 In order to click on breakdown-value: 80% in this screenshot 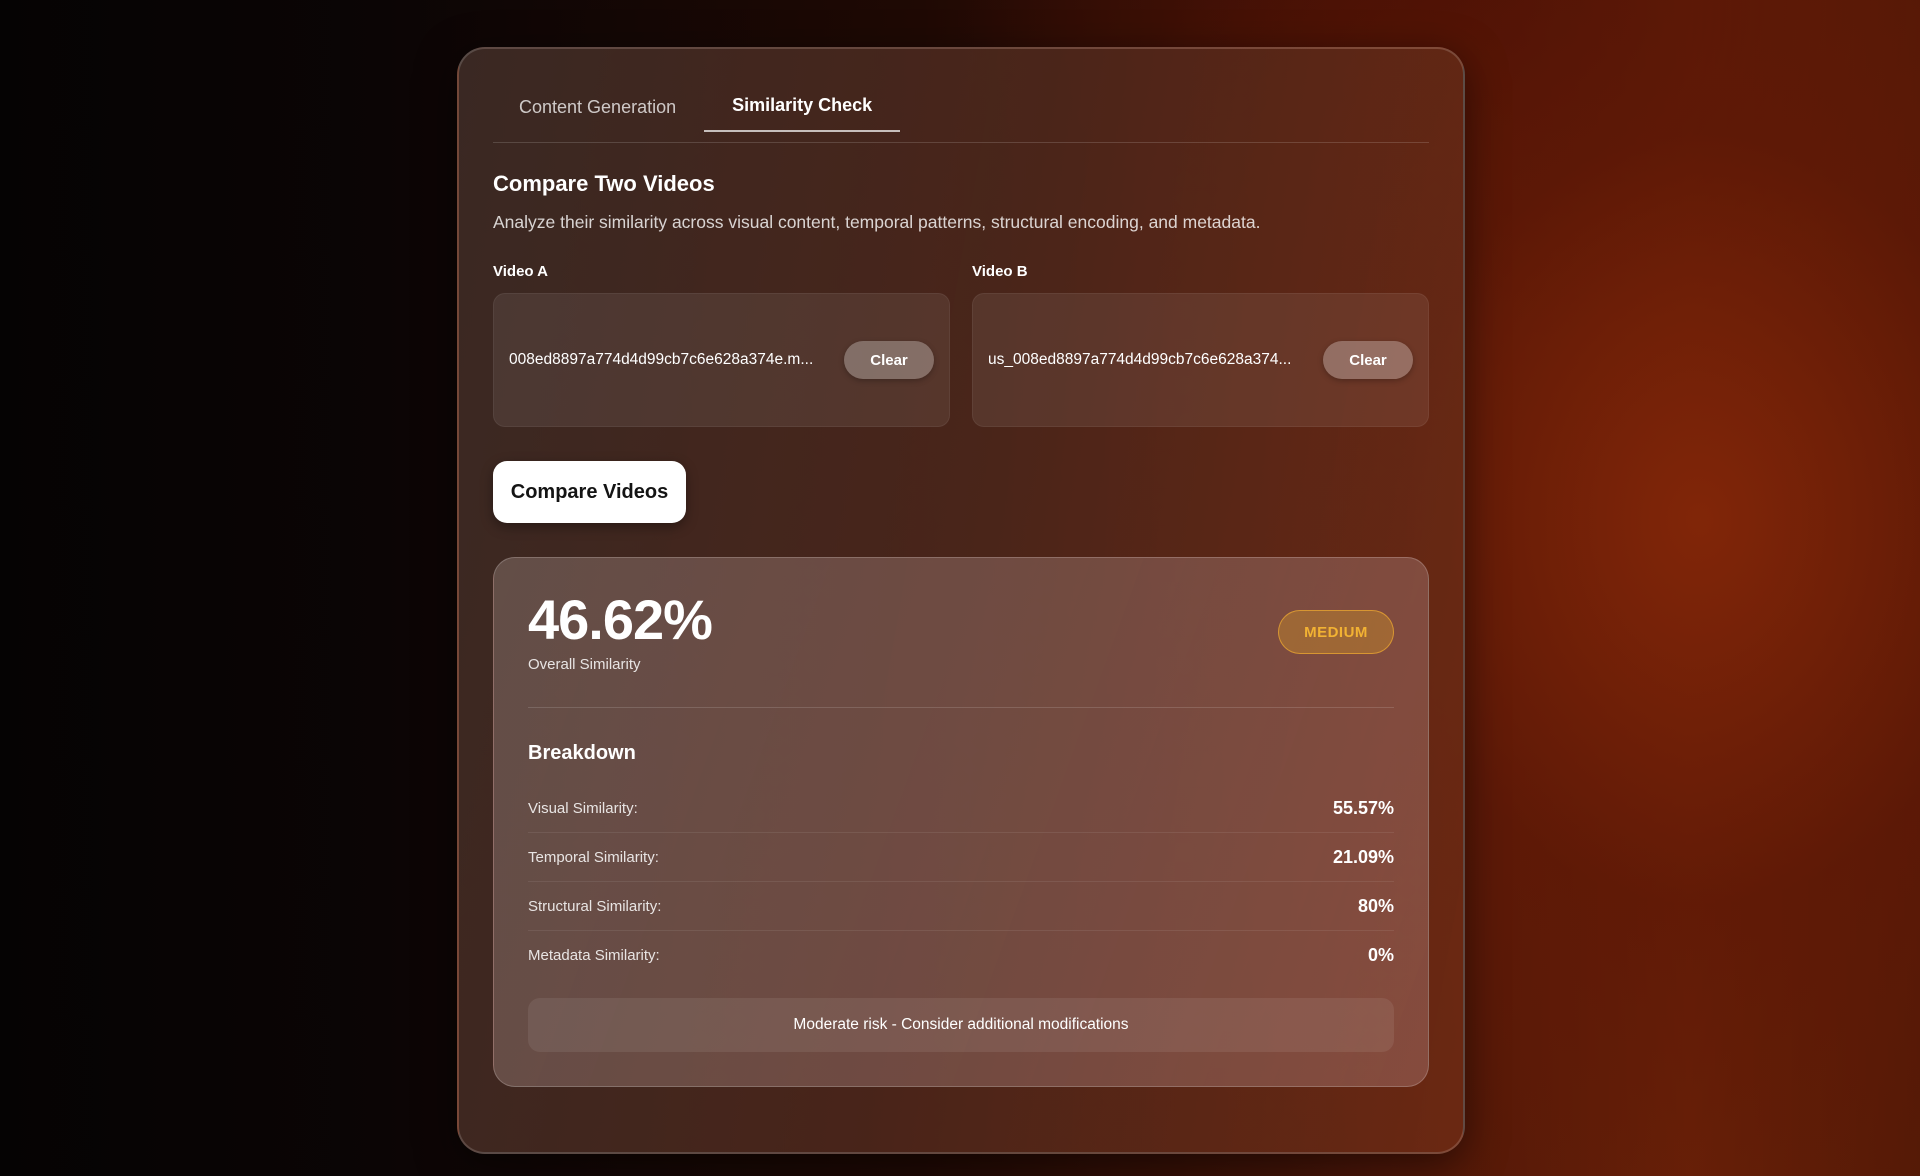, I will do `click(1375, 905)`.